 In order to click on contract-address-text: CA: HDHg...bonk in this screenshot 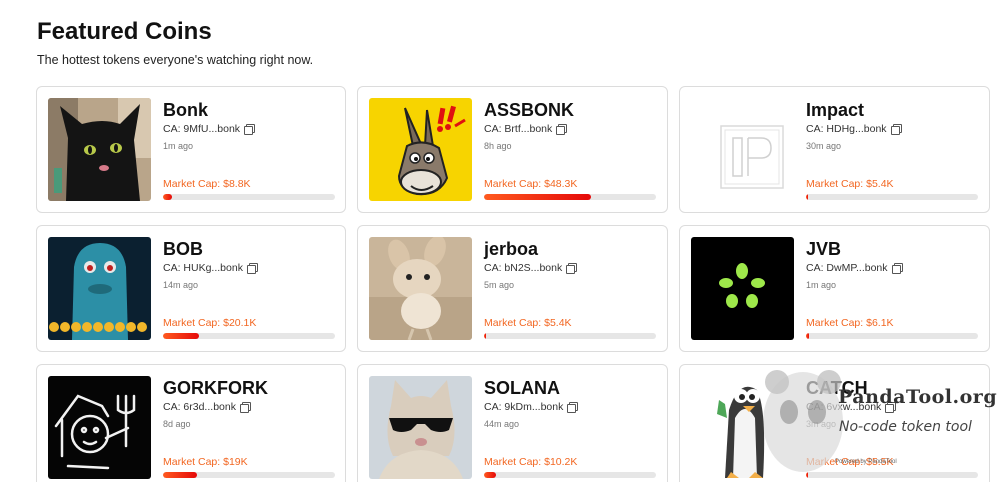, I will do `click(846, 129)`.